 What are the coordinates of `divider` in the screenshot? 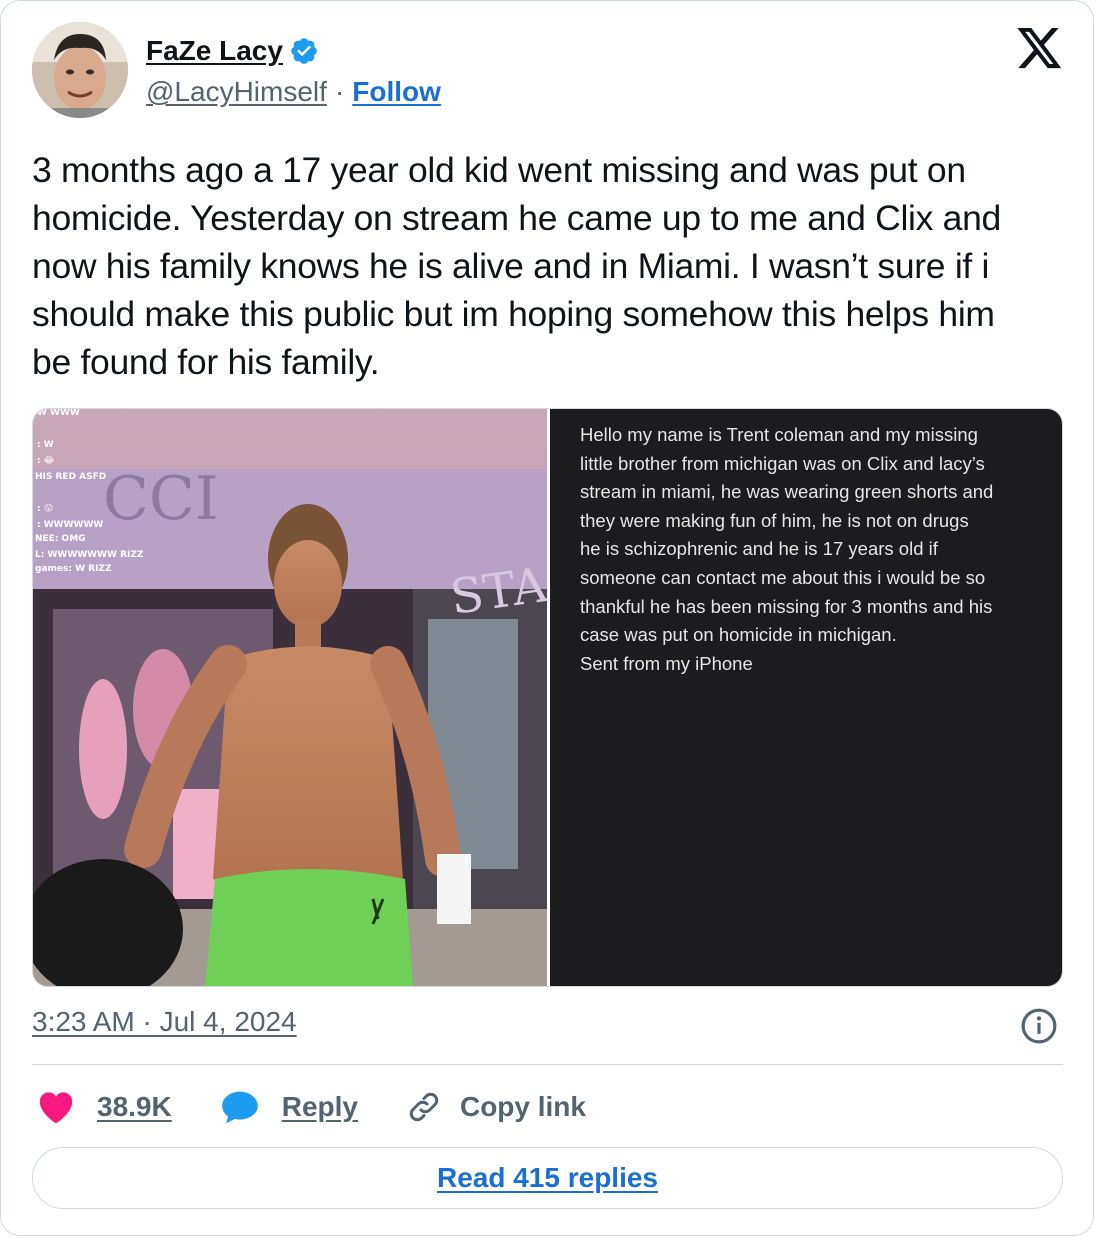 It's located at (547, 1064).